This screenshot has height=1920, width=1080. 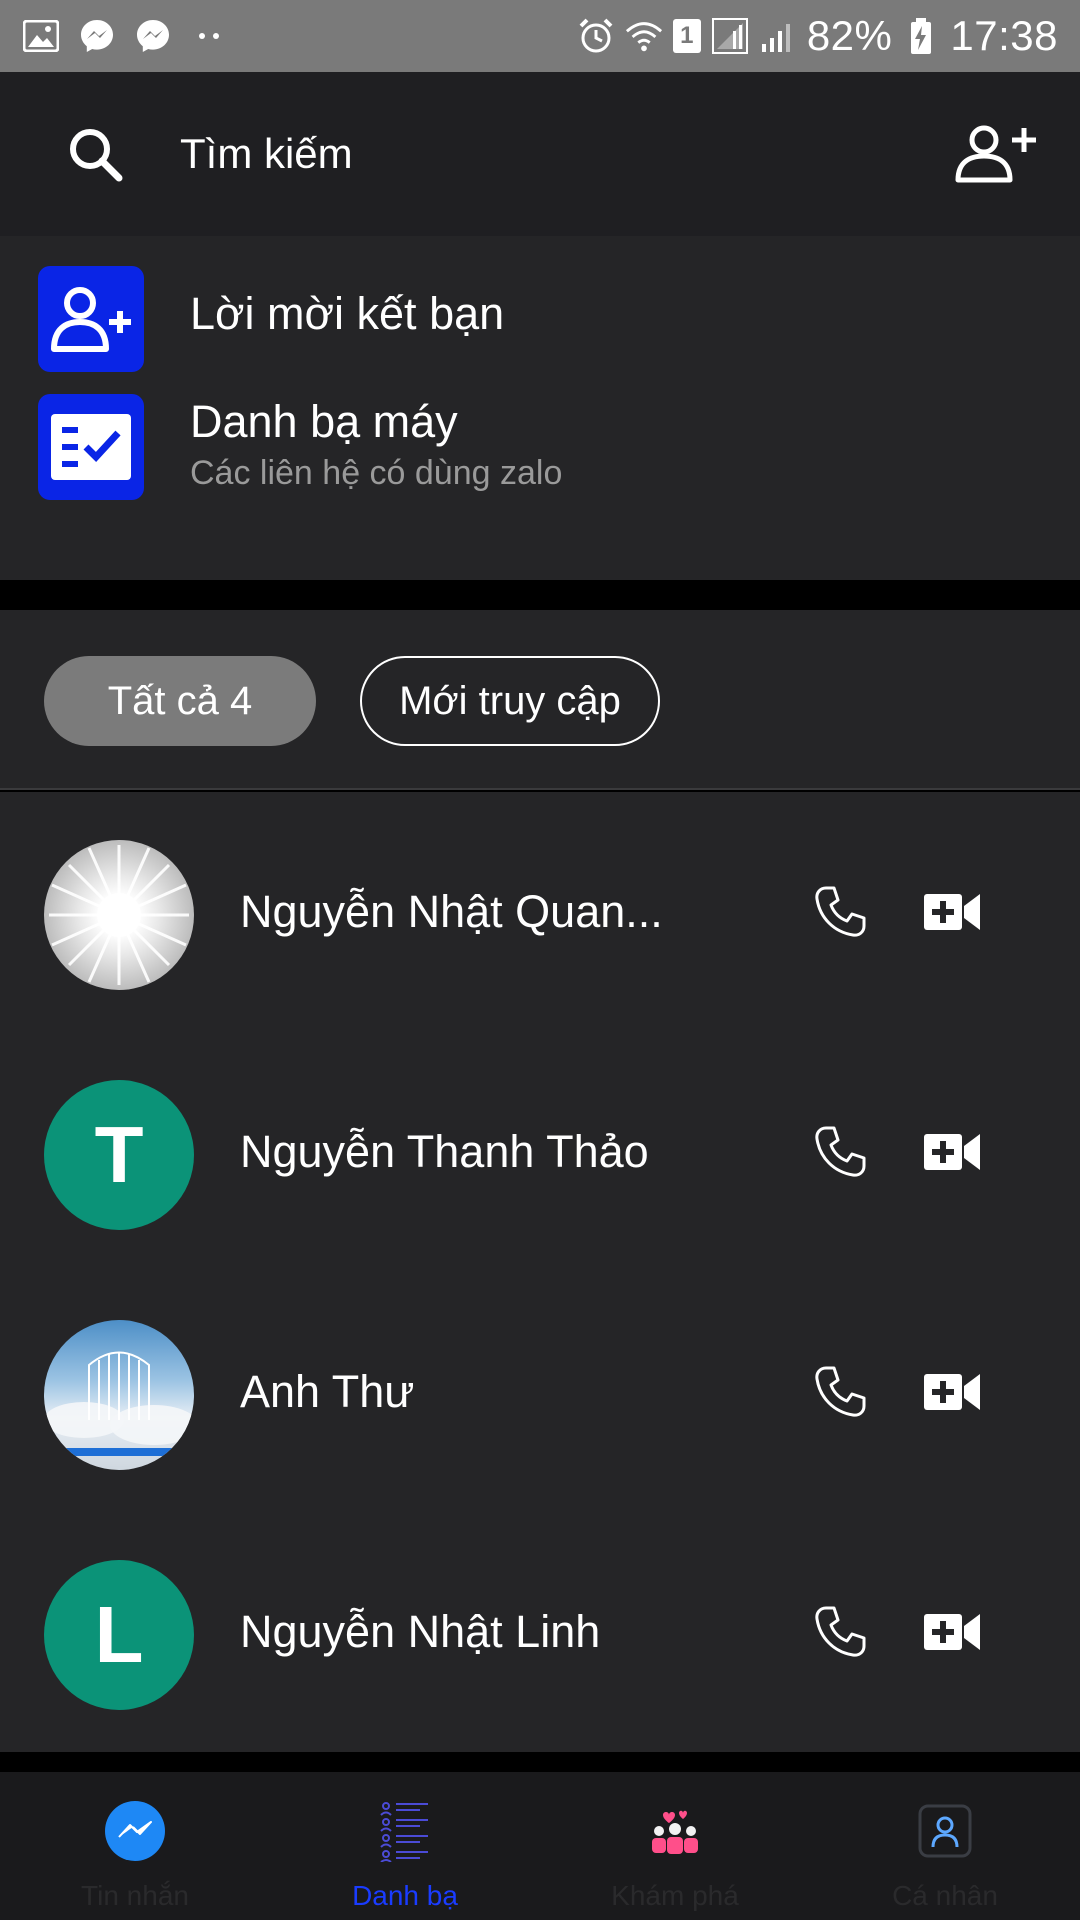 I want to click on tab-discover: Khám phá, so click(x=675, y=1846).